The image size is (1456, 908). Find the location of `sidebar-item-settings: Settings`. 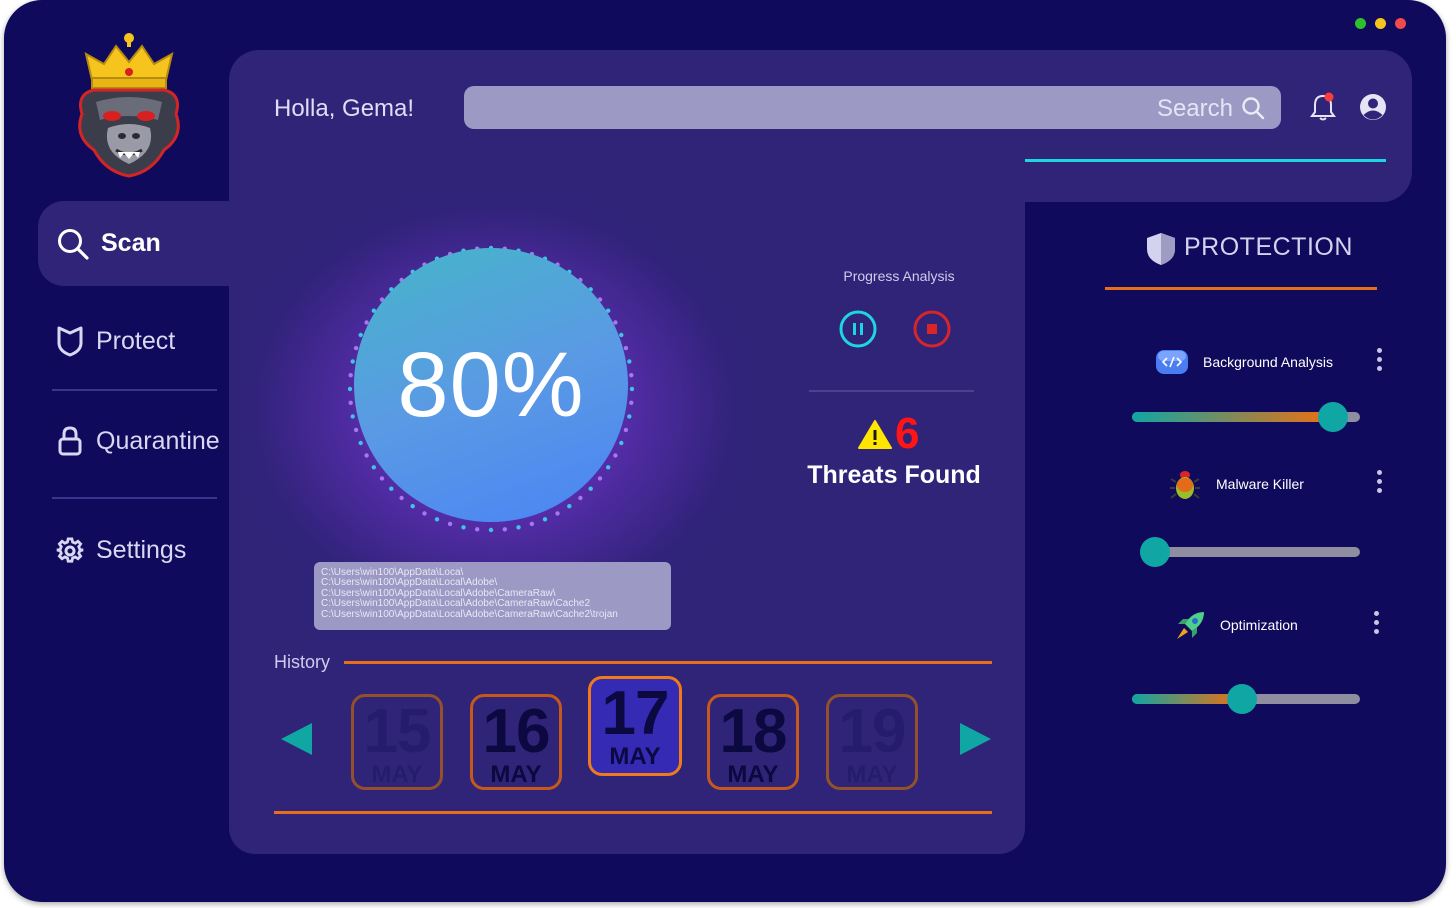

sidebar-item-settings: Settings is located at coordinates (121, 550).